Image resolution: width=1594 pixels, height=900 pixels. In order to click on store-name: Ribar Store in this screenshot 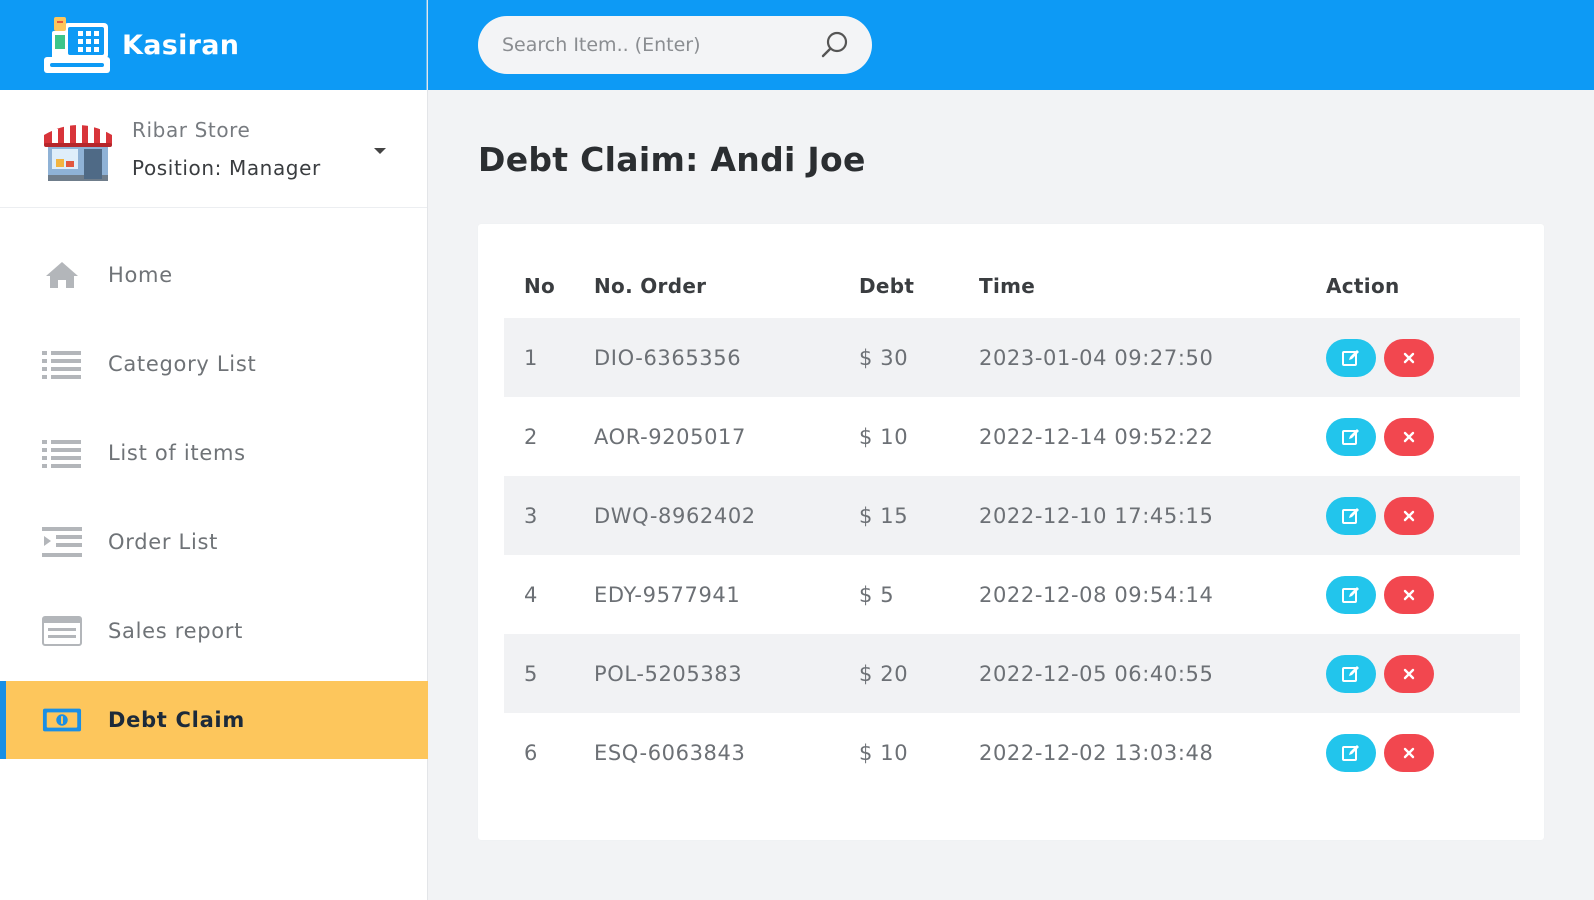, I will do `click(191, 129)`.